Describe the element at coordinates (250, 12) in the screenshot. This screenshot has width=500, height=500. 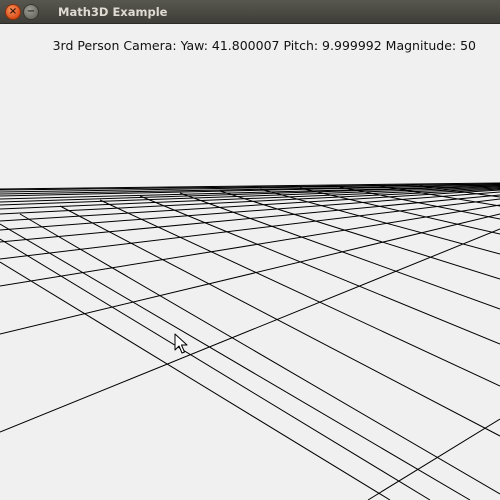
I see `title-bar: × − Math3D Example` at that location.